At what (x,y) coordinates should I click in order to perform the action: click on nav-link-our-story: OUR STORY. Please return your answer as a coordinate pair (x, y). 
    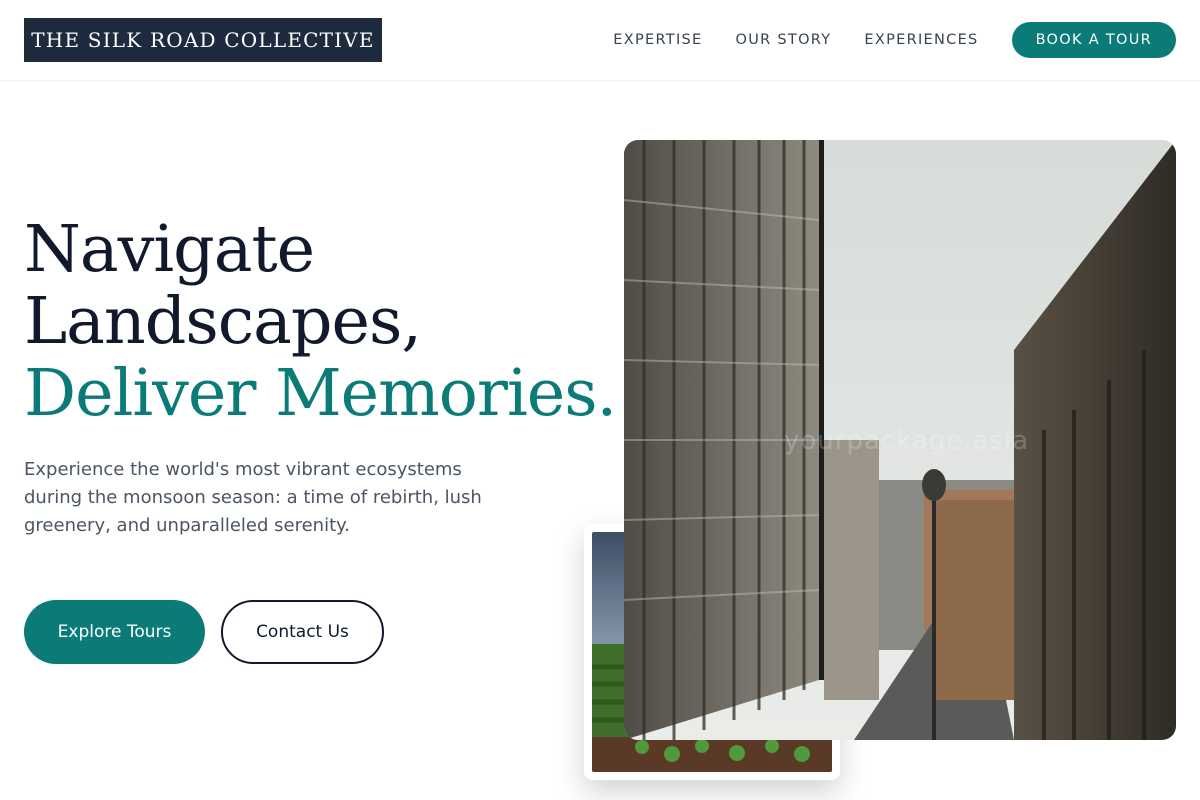
    Looking at the image, I should click on (784, 40).